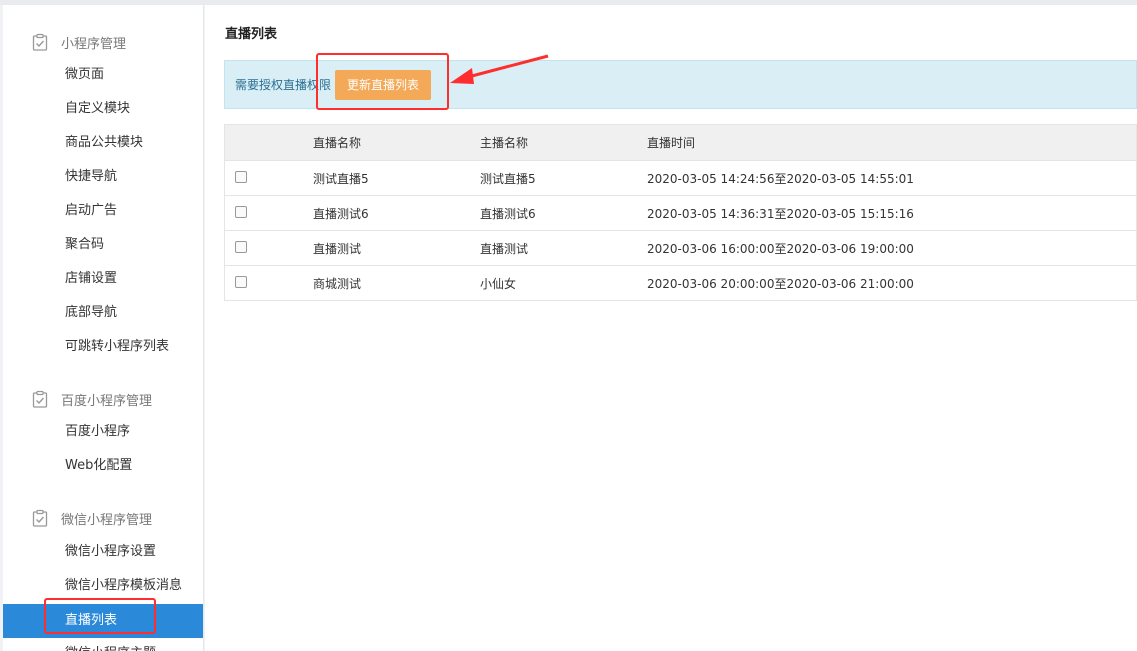 The image size is (1137, 651). Describe the element at coordinates (780, 213) in the screenshot. I see `cell-live-time: 2020-03-05 14:36:31至2020-03-05 15:15:16` at that location.